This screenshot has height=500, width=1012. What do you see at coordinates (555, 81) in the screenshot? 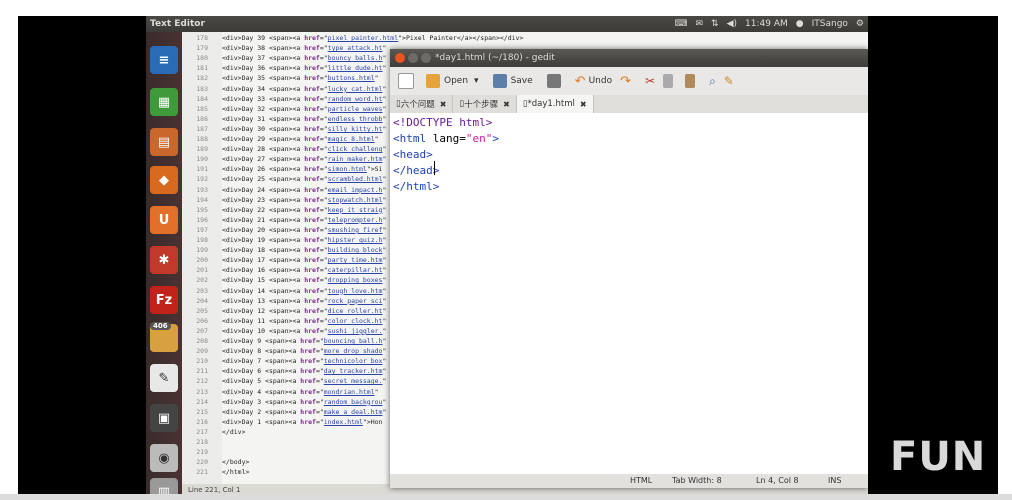
I see `print-button` at bounding box center [555, 81].